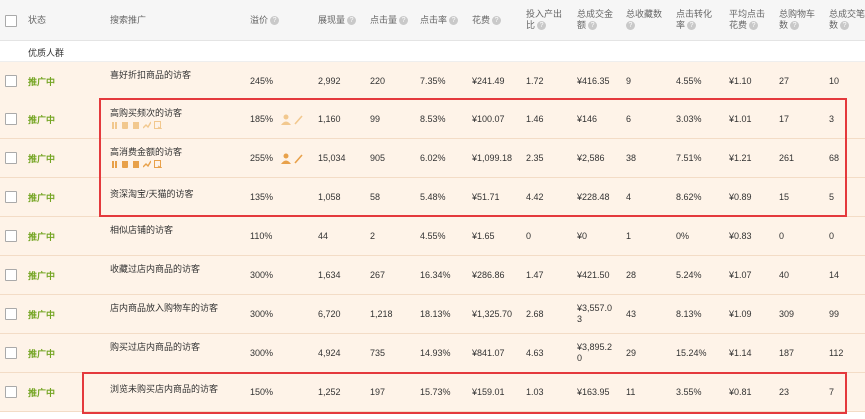 The image size is (865, 419). What do you see at coordinates (595, 20) in the screenshot?
I see `col-gmv: 总成交金额?` at bounding box center [595, 20].